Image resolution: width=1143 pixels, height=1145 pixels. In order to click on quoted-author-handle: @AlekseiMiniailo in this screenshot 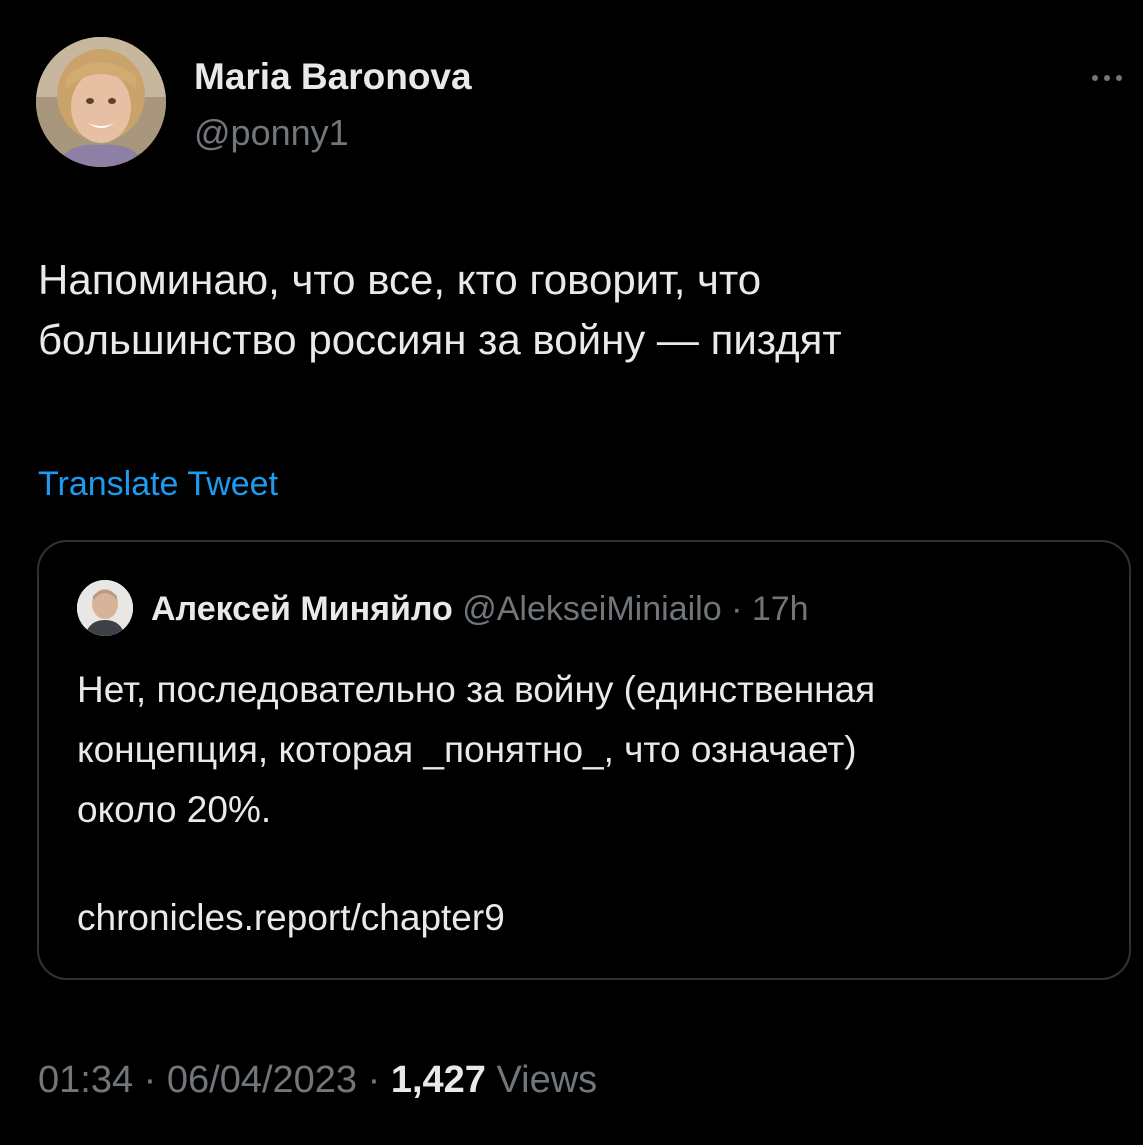, I will do `click(592, 609)`.